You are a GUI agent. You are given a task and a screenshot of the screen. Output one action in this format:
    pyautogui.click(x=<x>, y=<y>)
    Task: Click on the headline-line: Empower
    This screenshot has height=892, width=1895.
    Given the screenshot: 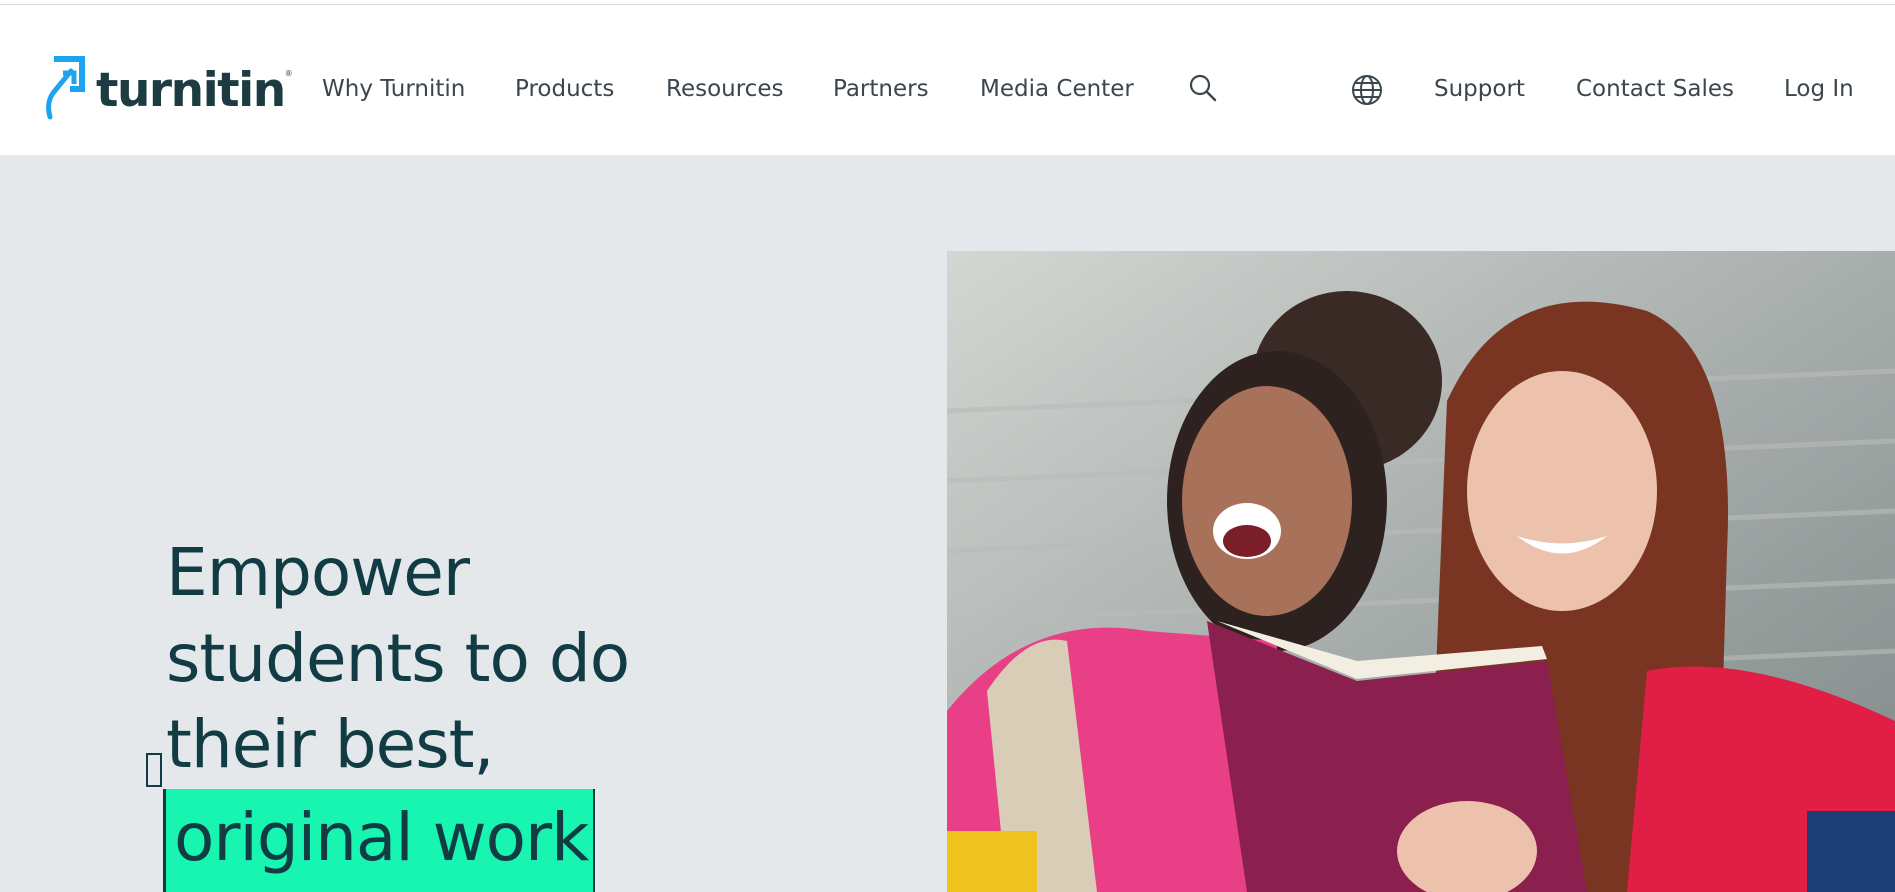 What is the action you would take?
    pyautogui.click(x=318, y=572)
    